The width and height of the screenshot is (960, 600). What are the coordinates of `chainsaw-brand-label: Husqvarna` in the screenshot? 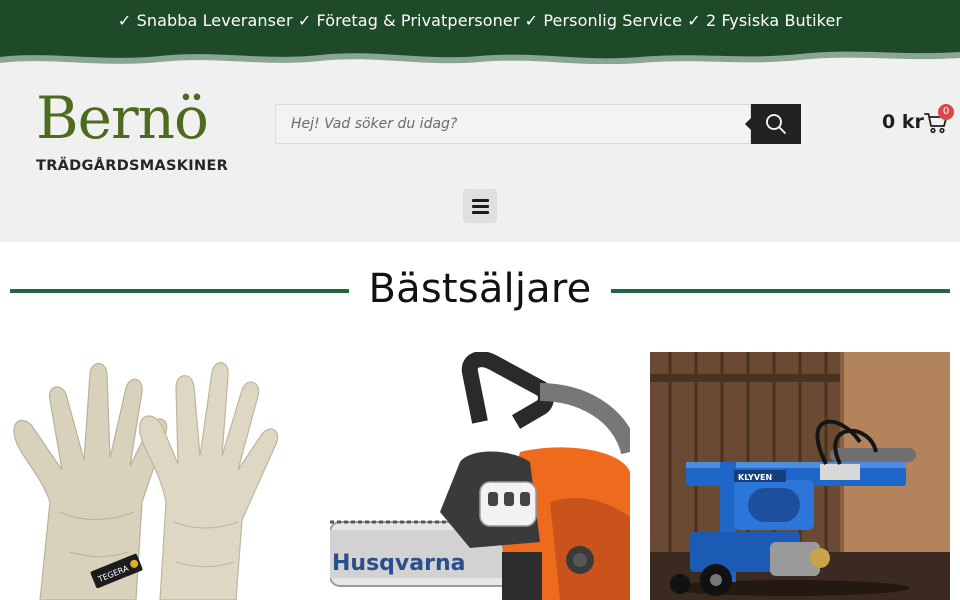 It's located at (398, 563).